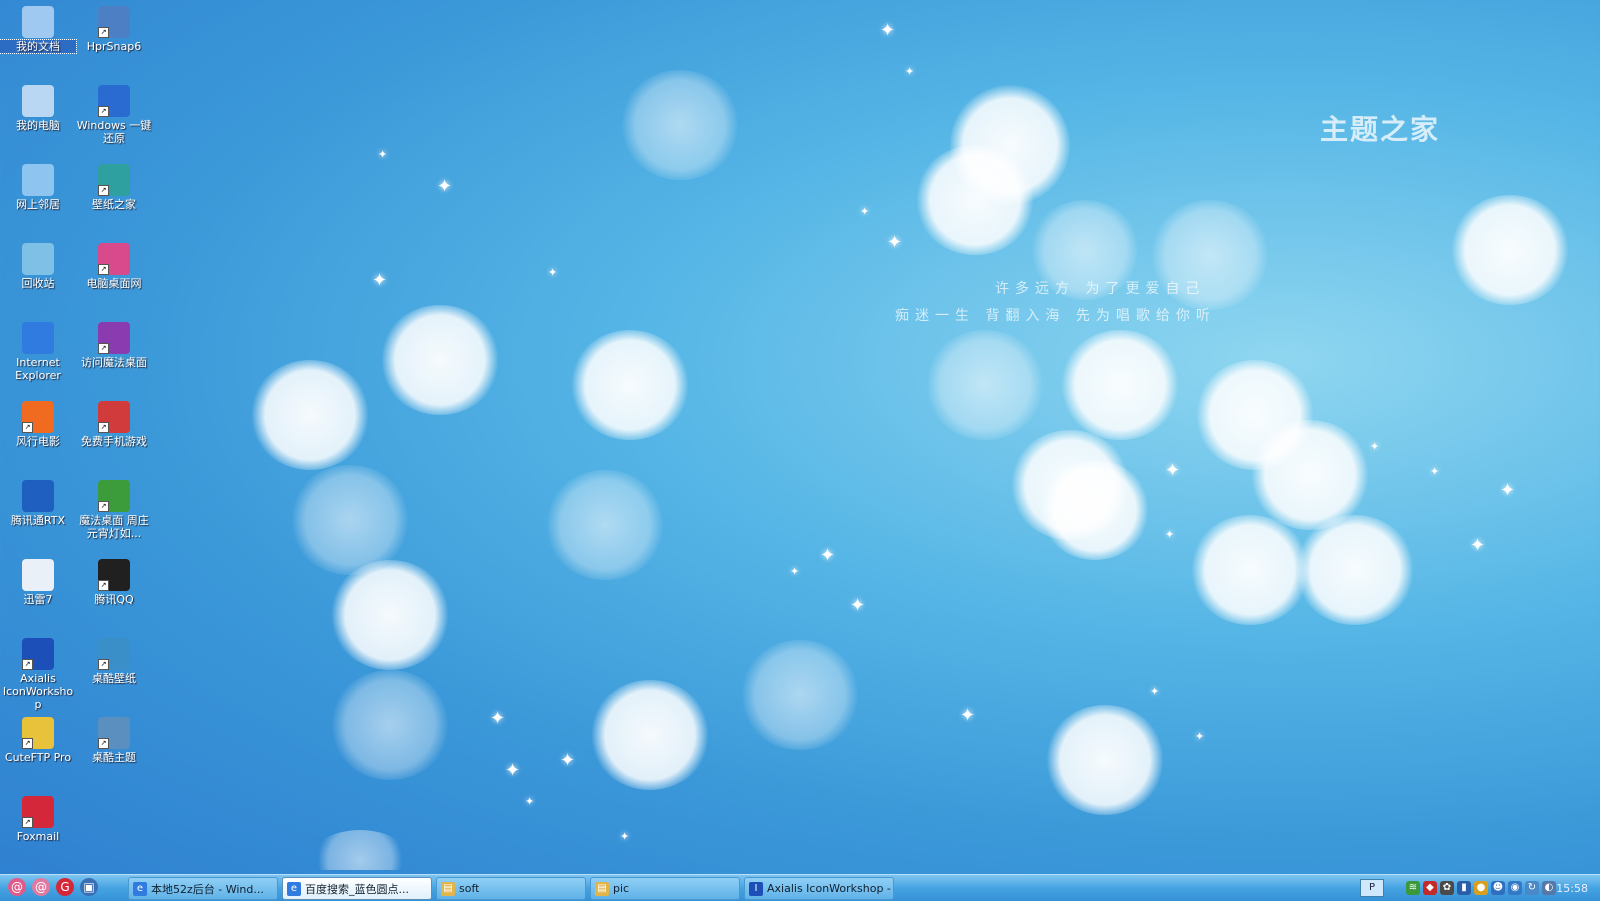 The height and width of the screenshot is (901, 1600). I want to click on taskbar-button-label: soft, so click(469, 888).